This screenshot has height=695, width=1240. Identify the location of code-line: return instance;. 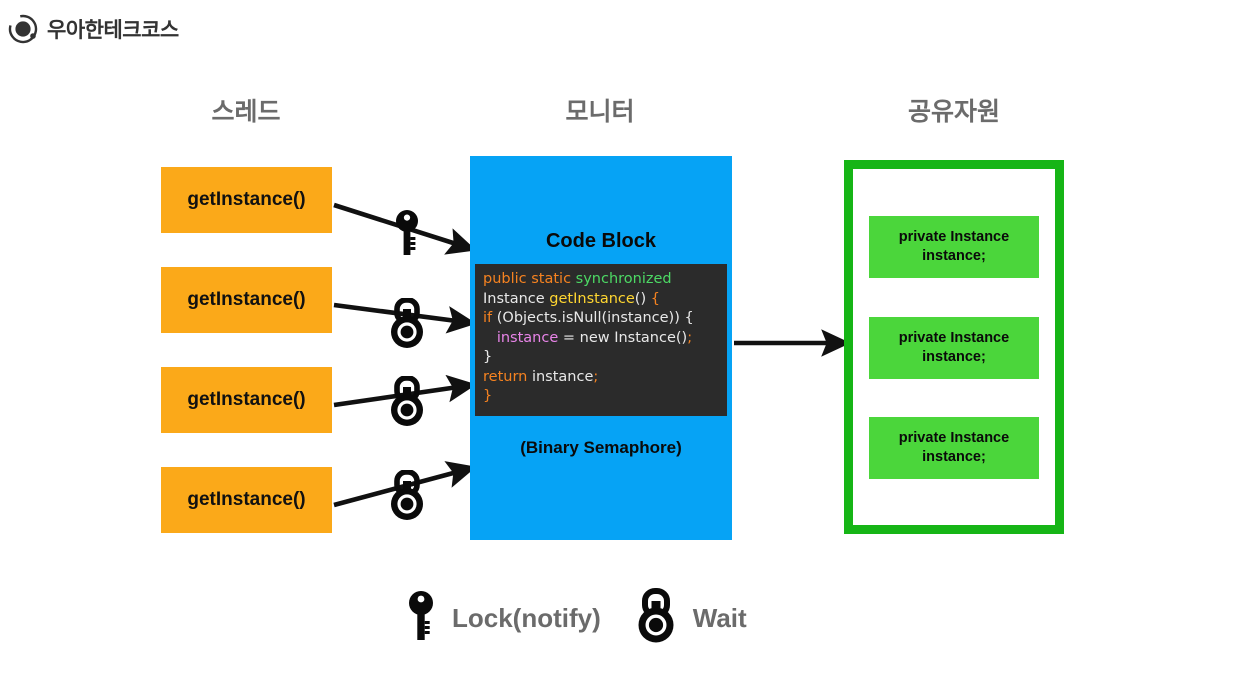
(601, 378).